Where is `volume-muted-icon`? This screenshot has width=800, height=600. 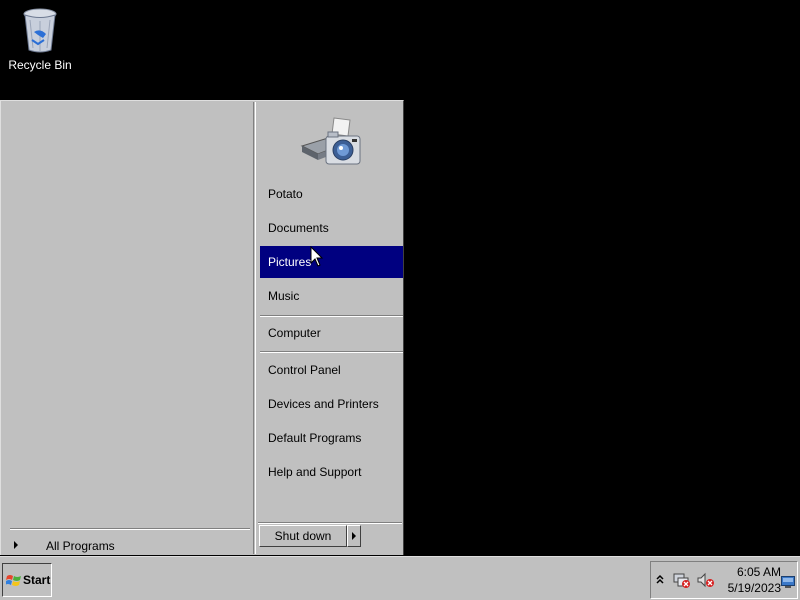
volume-muted-icon is located at coordinates (706, 580).